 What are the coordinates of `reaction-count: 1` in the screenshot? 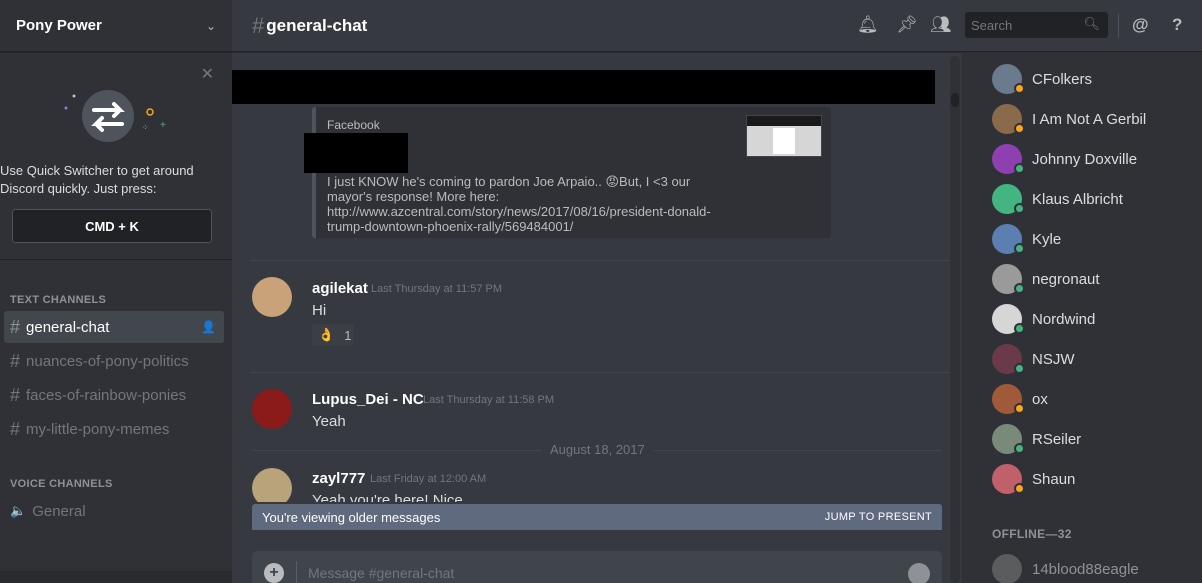 It's located at (348, 335).